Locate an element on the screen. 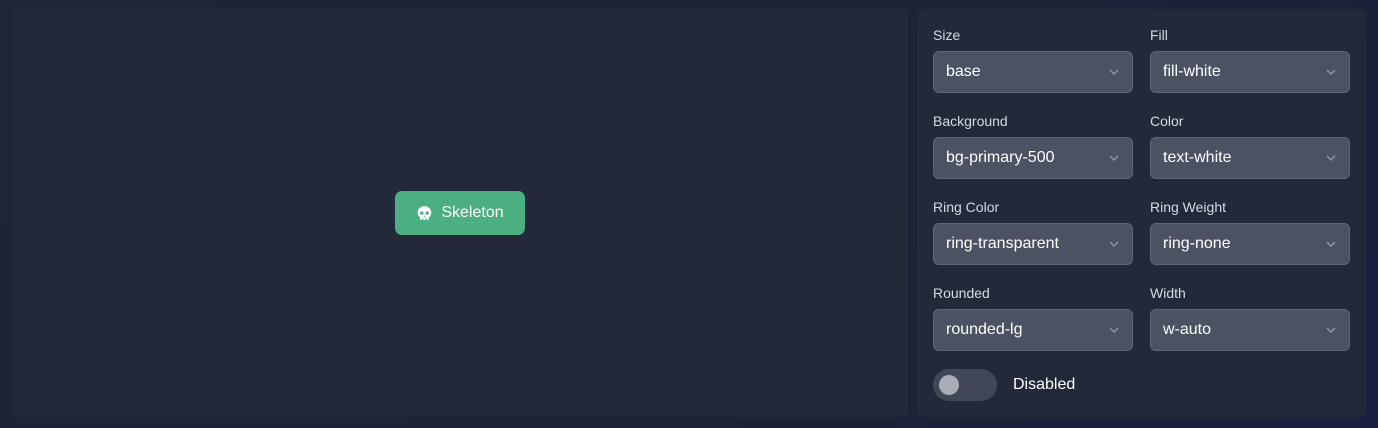 The image size is (1378, 428). background-label: Background is located at coordinates (970, 121).